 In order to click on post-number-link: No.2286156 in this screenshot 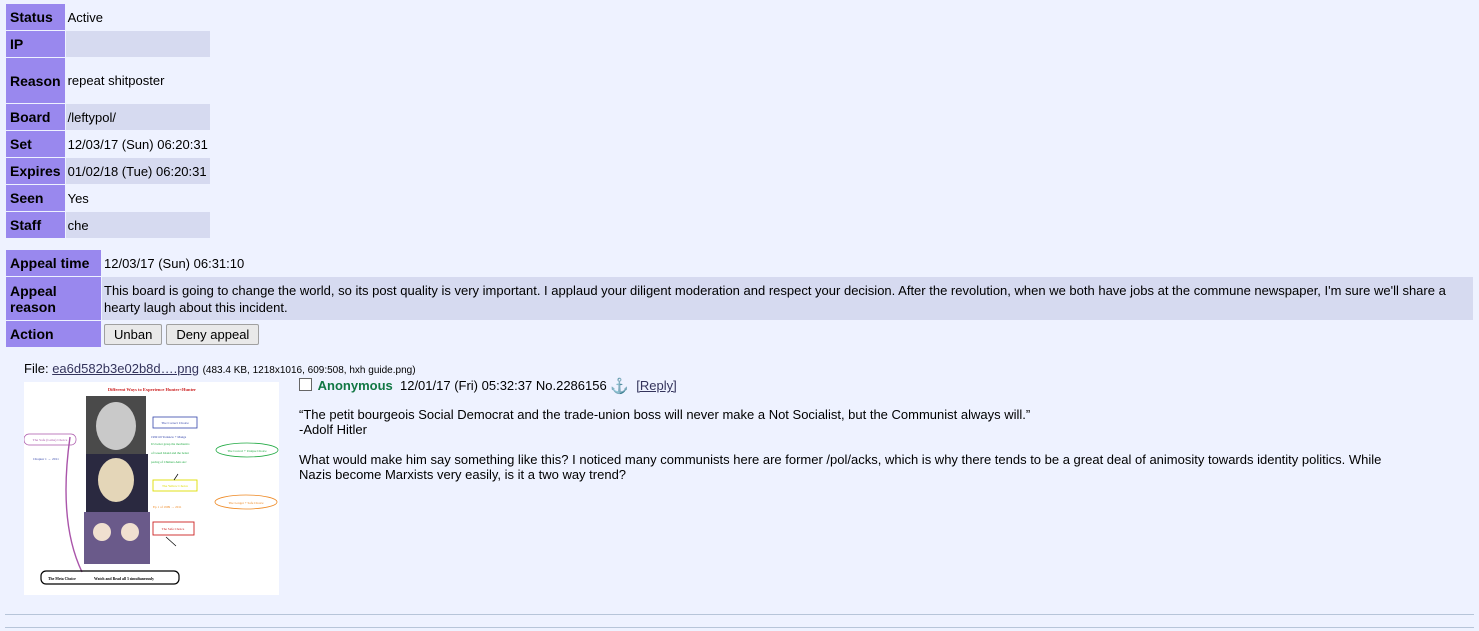, I will do `click(571, 385)`.